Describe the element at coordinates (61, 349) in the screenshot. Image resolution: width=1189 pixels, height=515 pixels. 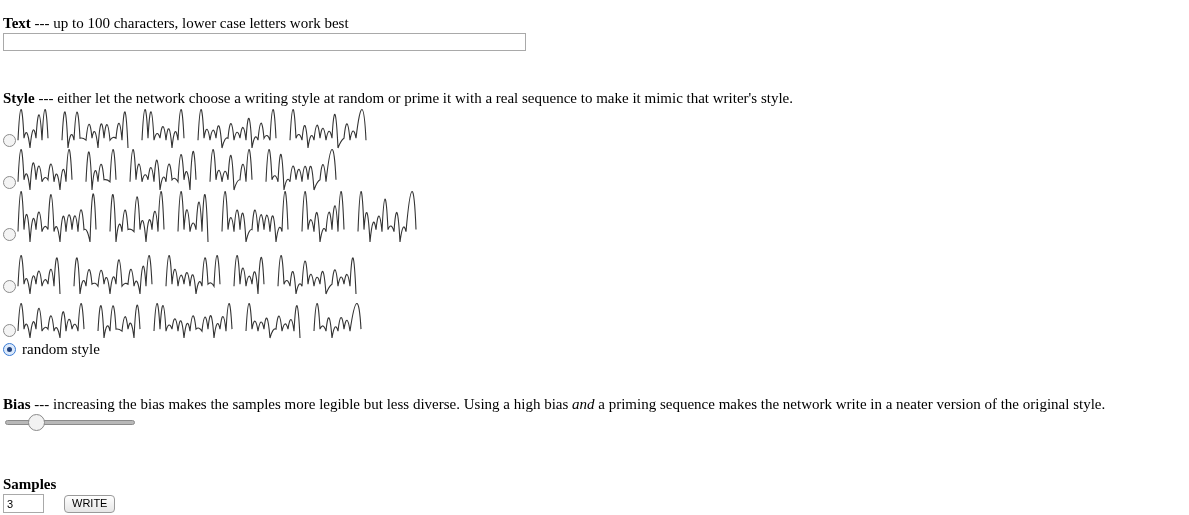
I see `radio-label: random style` at that location.